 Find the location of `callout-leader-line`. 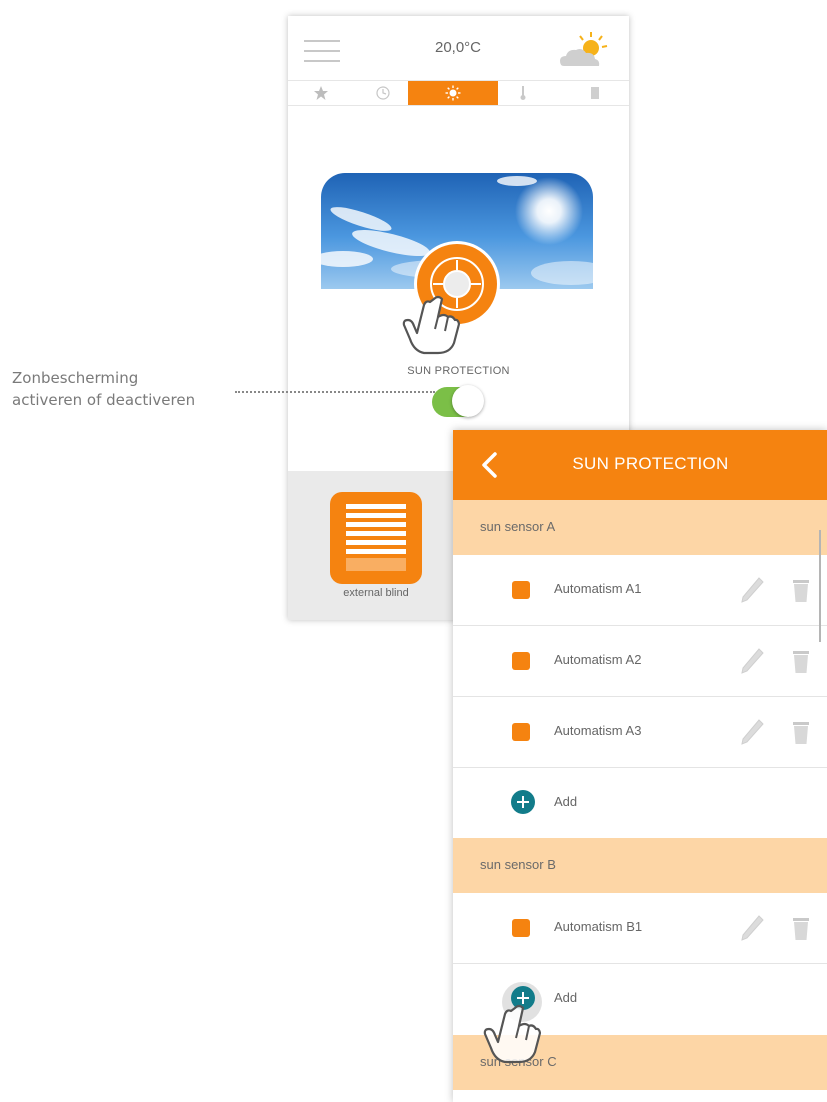

callout-leader-line is located at coordinates (335, 392).